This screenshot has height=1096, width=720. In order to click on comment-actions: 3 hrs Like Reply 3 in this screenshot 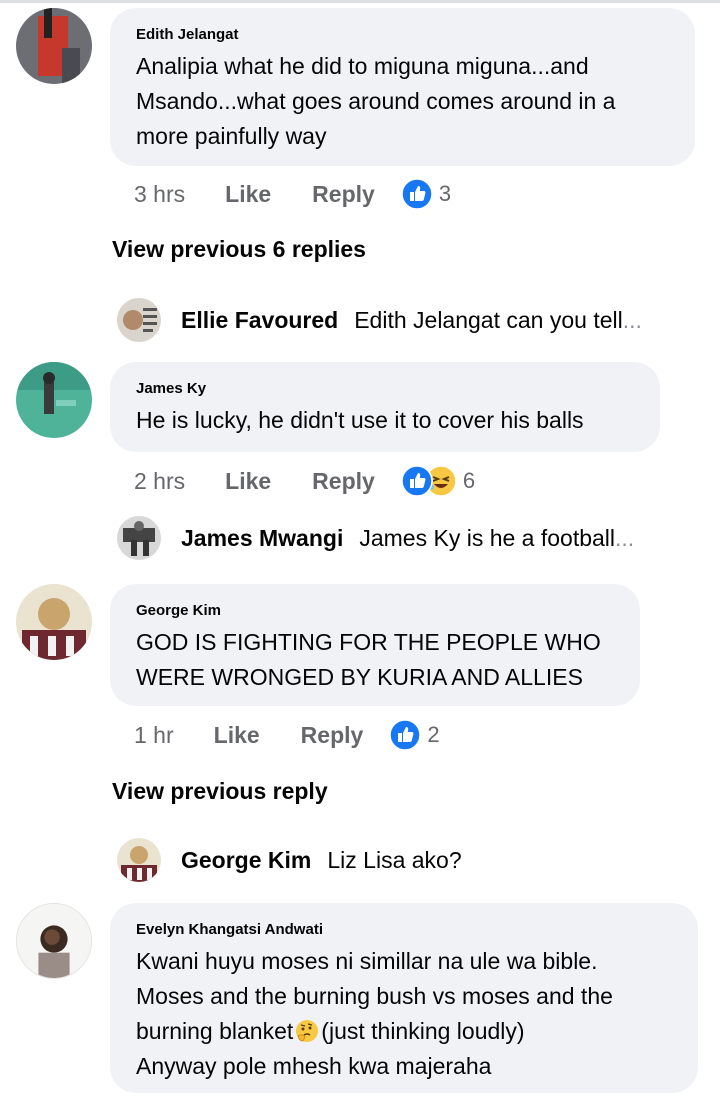, I will do `click(292, 194)`.